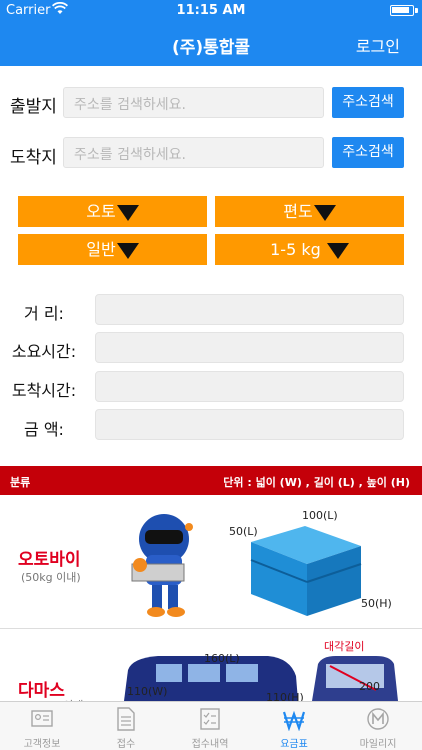 The image size is (422, 750). I want to click on mileage-icon, so click(378, 719).